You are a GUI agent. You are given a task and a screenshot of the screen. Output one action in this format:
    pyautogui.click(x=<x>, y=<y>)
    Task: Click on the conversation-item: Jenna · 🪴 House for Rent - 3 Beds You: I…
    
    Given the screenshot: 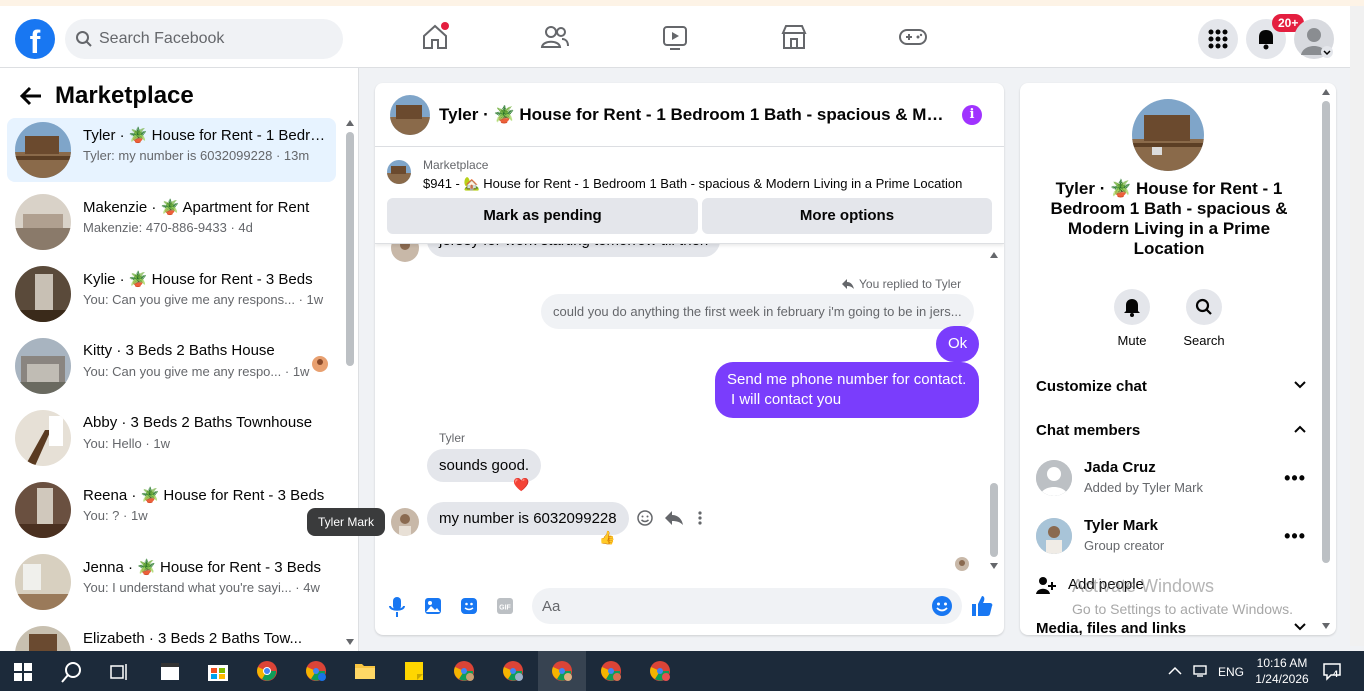 What is the action you would take?
    pyautogui.click(x=171, y=582)
    